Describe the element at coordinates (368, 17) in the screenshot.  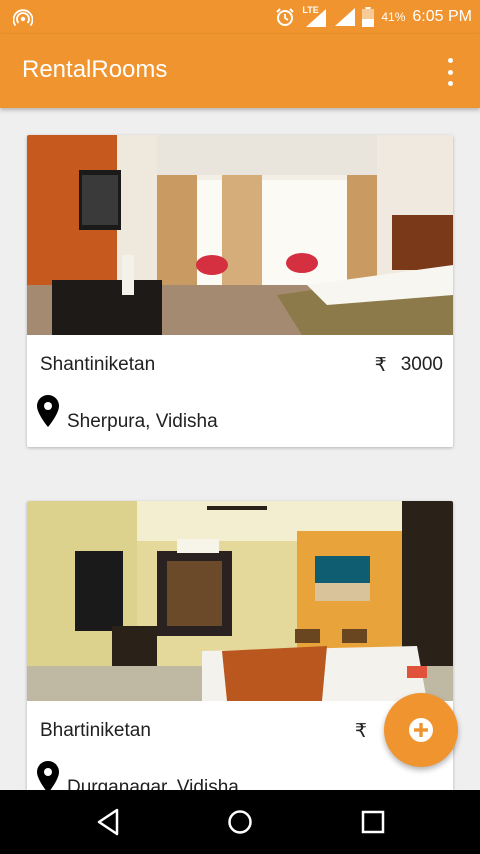
I see `battery-icon` at that location.